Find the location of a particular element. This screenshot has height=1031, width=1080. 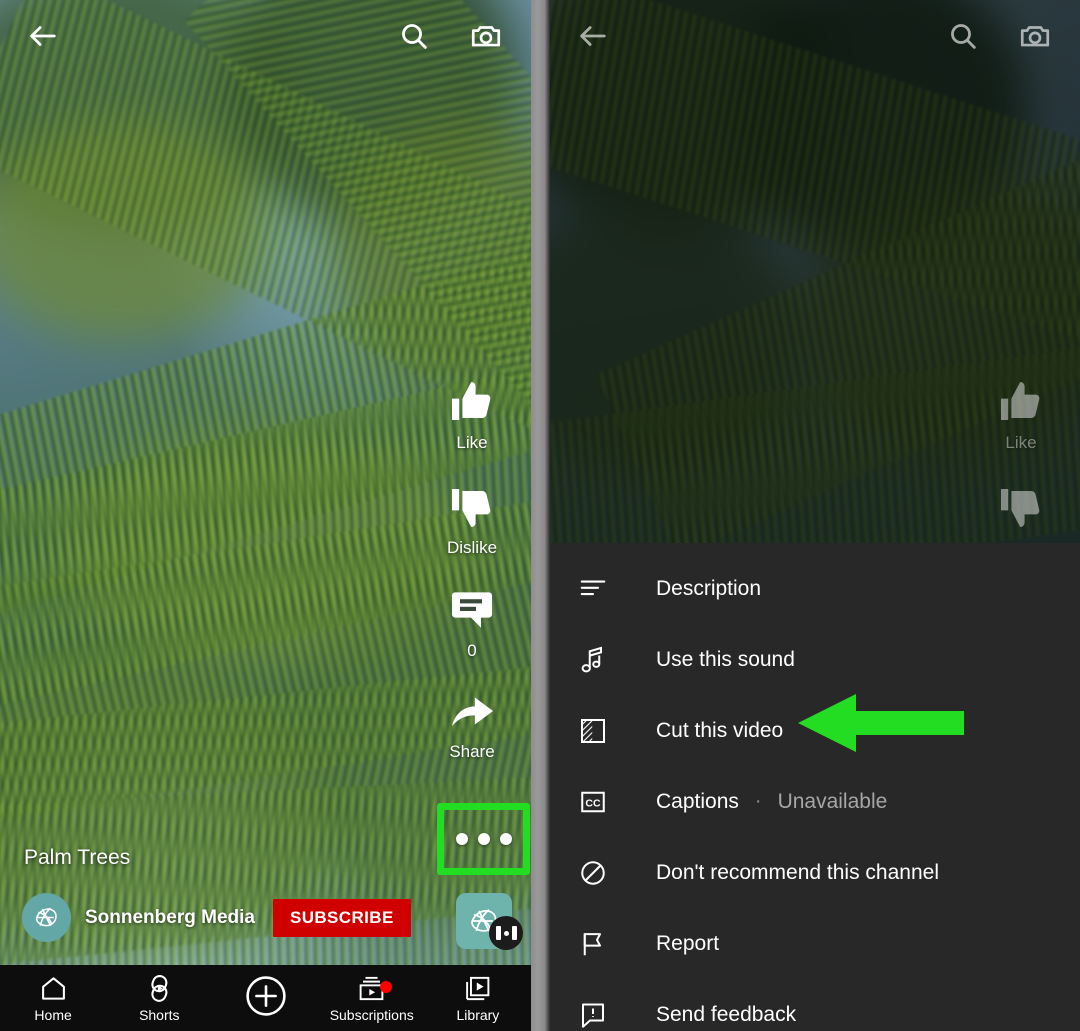

channel-logo-icon is located at coordinates (46, 917).